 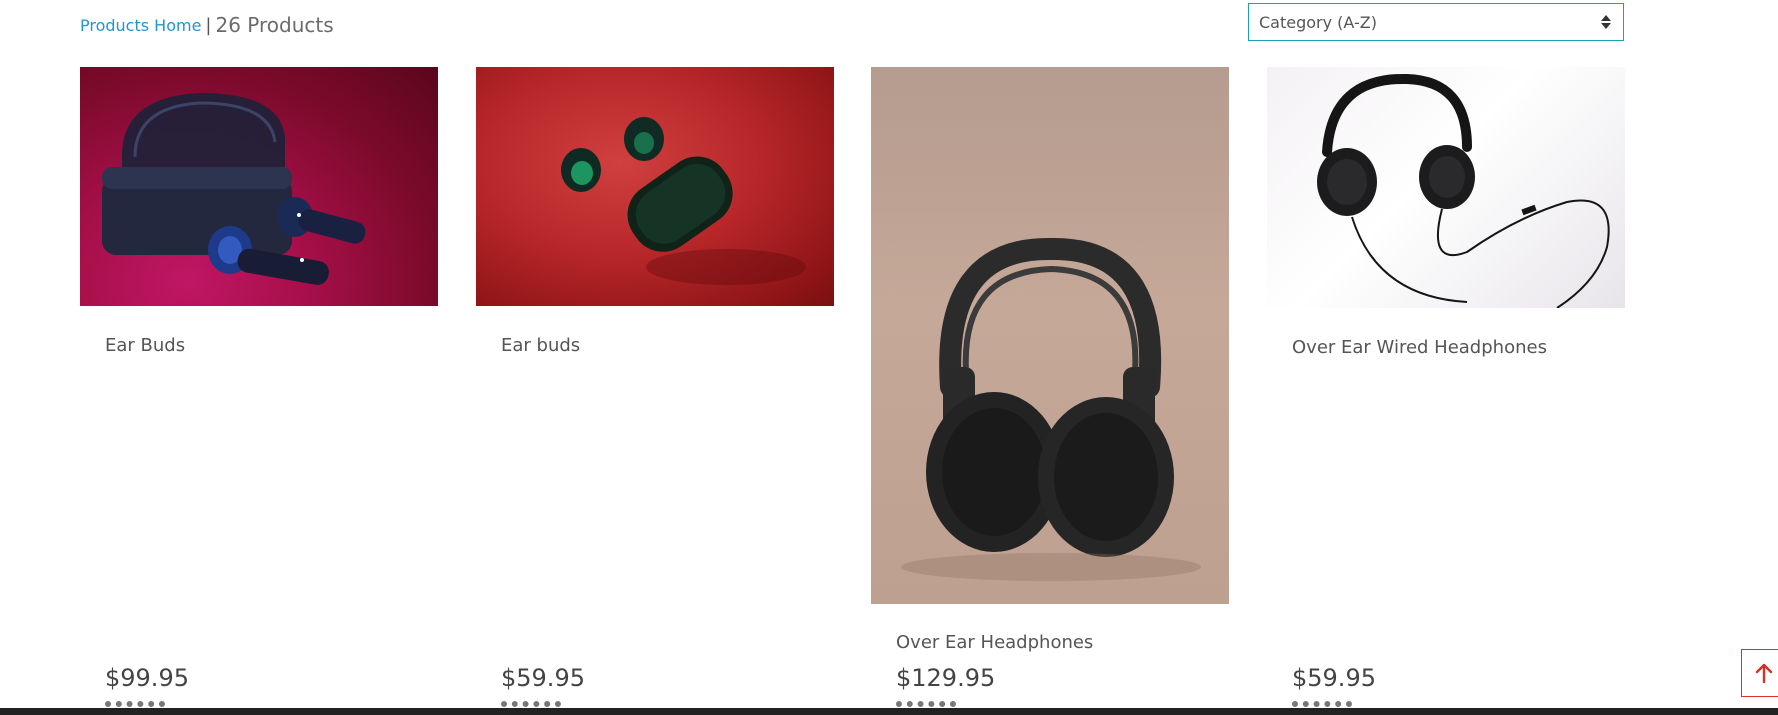 What do you see at coordinates (1763, 673) in the screenshot?
I see `arrow-up-icon` at bounding box center [1763, 673].